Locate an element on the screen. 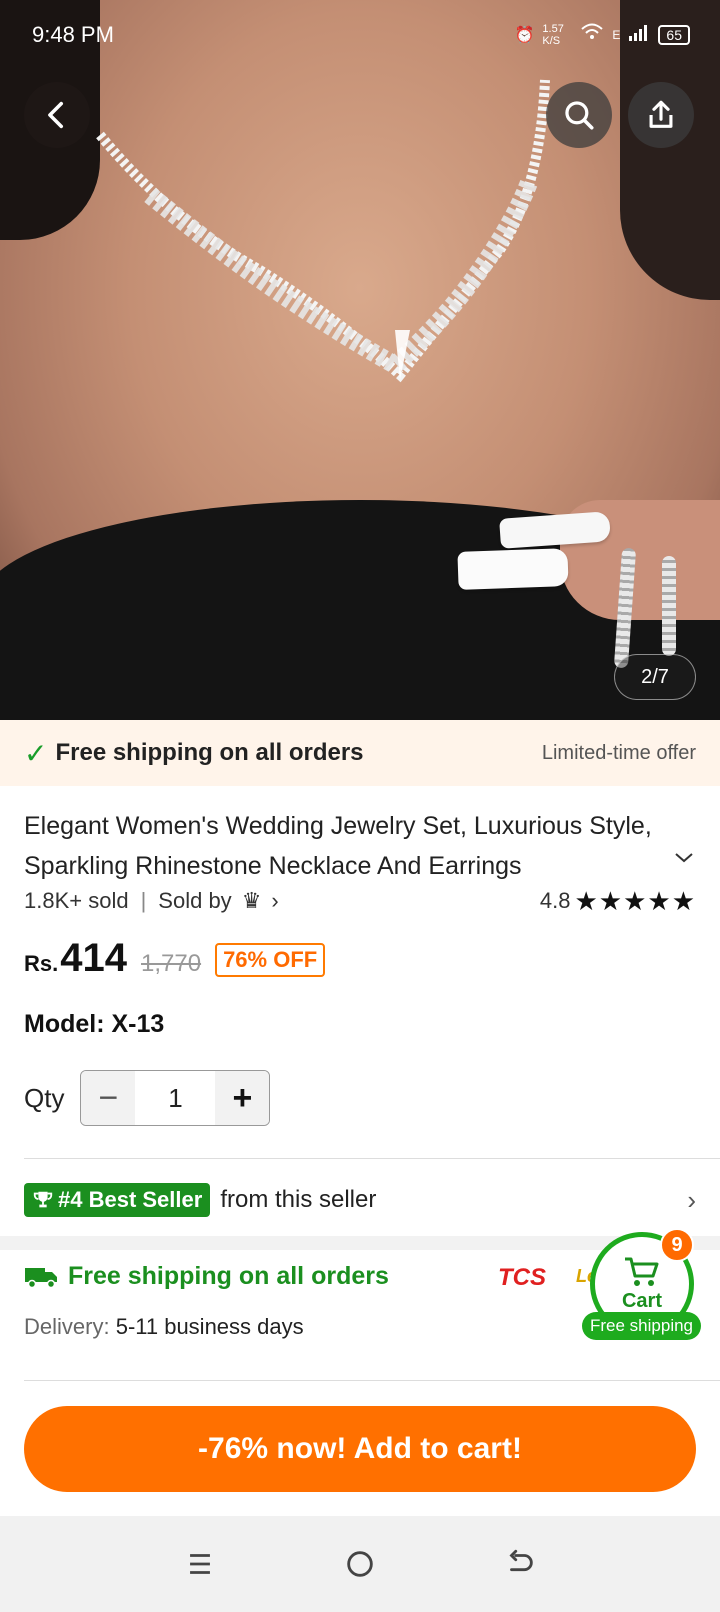 This screenshot has height=1612, width=720. share-icon is located at coordinates (661, 114).